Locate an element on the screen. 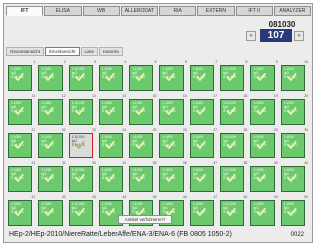 This screenshot has width=320, height=246. well-tile: 1:1000 IgG S.Nr.162 is located at coordinates (50, 111).